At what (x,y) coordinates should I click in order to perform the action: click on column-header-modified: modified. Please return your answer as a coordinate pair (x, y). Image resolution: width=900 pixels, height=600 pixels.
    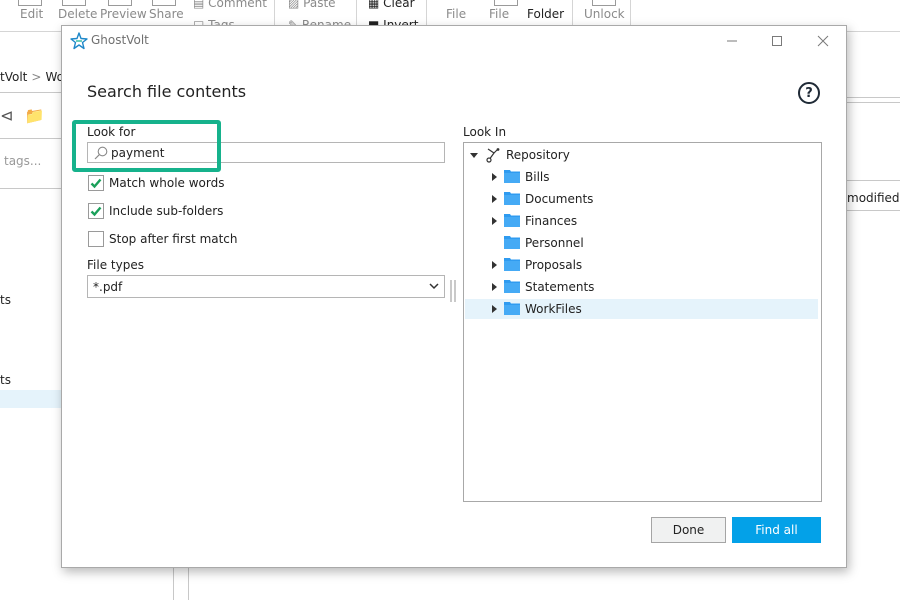
    Looking at the image, I should click on (873, 198).